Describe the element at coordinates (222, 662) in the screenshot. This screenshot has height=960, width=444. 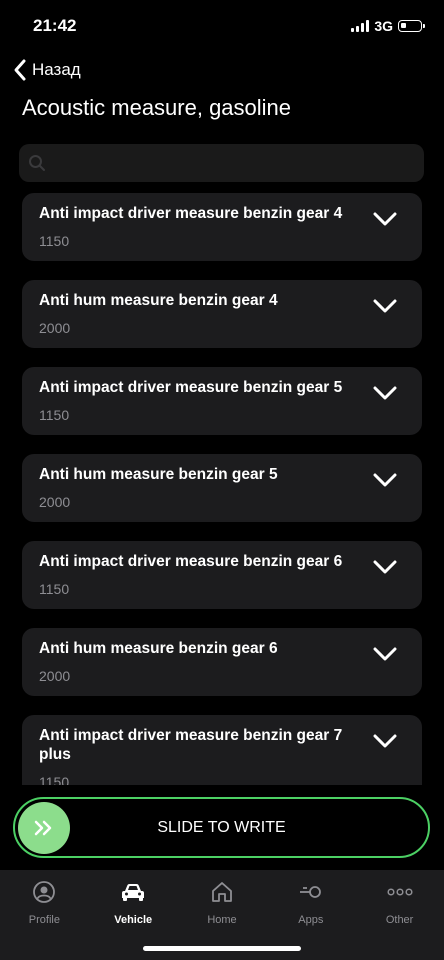
I see `list-item: Anti hum measure benzin gear 6 2000` at that location.